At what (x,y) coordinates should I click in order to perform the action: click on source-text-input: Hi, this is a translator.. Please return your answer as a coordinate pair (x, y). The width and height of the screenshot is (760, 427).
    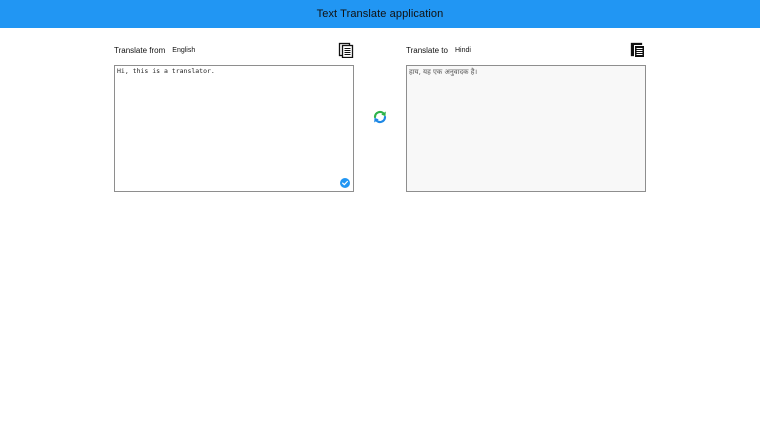
    Looking at the image, I should click on (234, 128).